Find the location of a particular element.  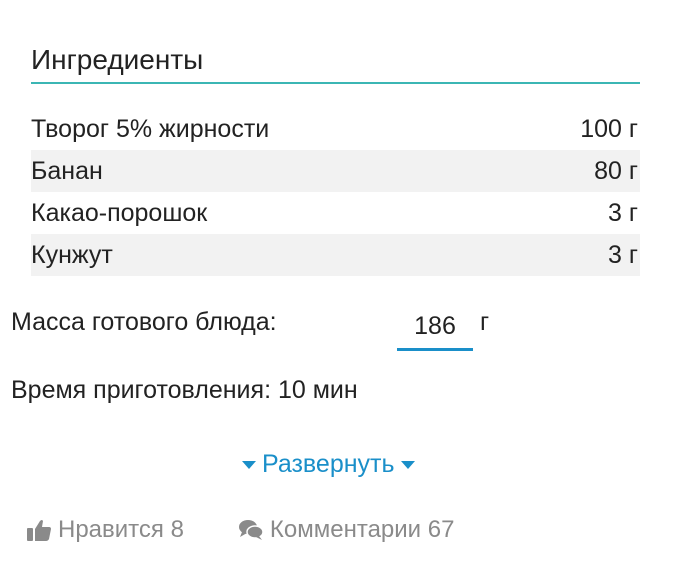

expand-button: Развернуть is located at coordinates (328, 464).